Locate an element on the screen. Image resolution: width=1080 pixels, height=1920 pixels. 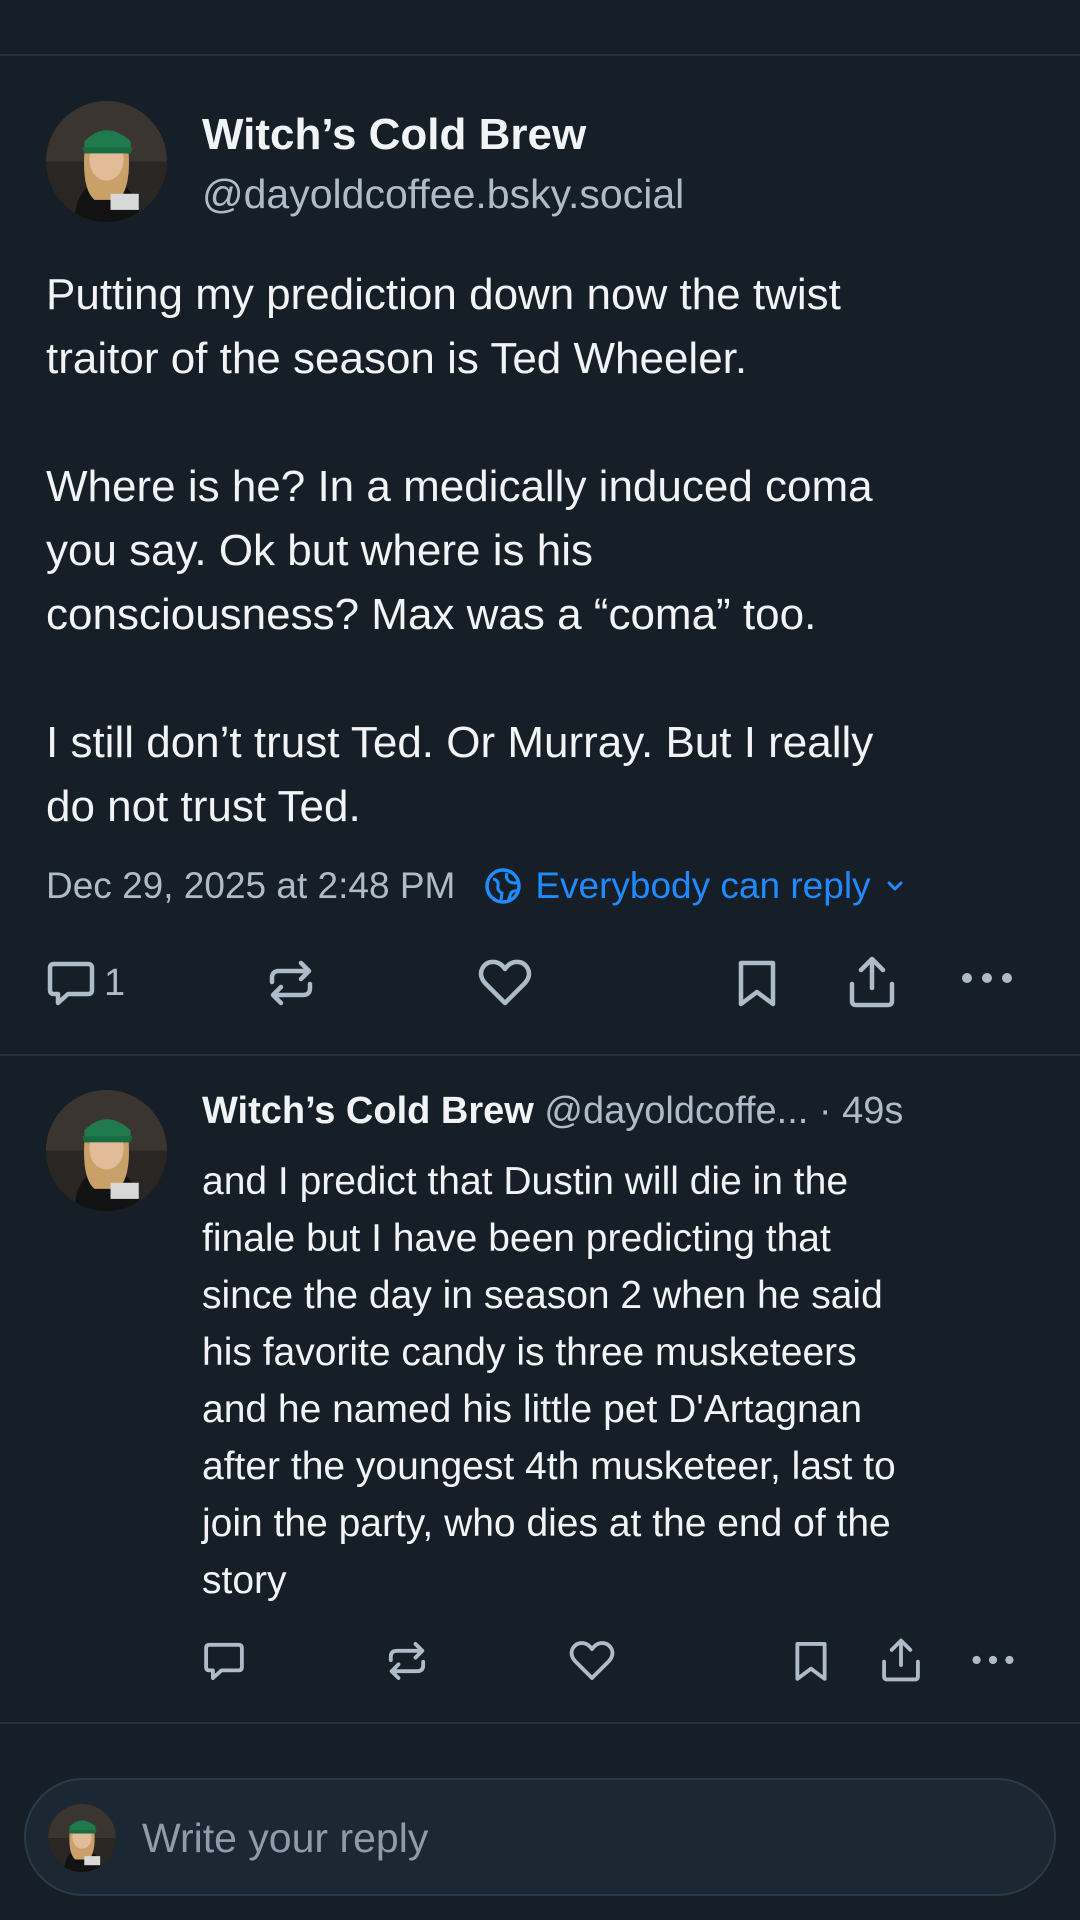
top-bar-edge is located at coordinates (540, 28).